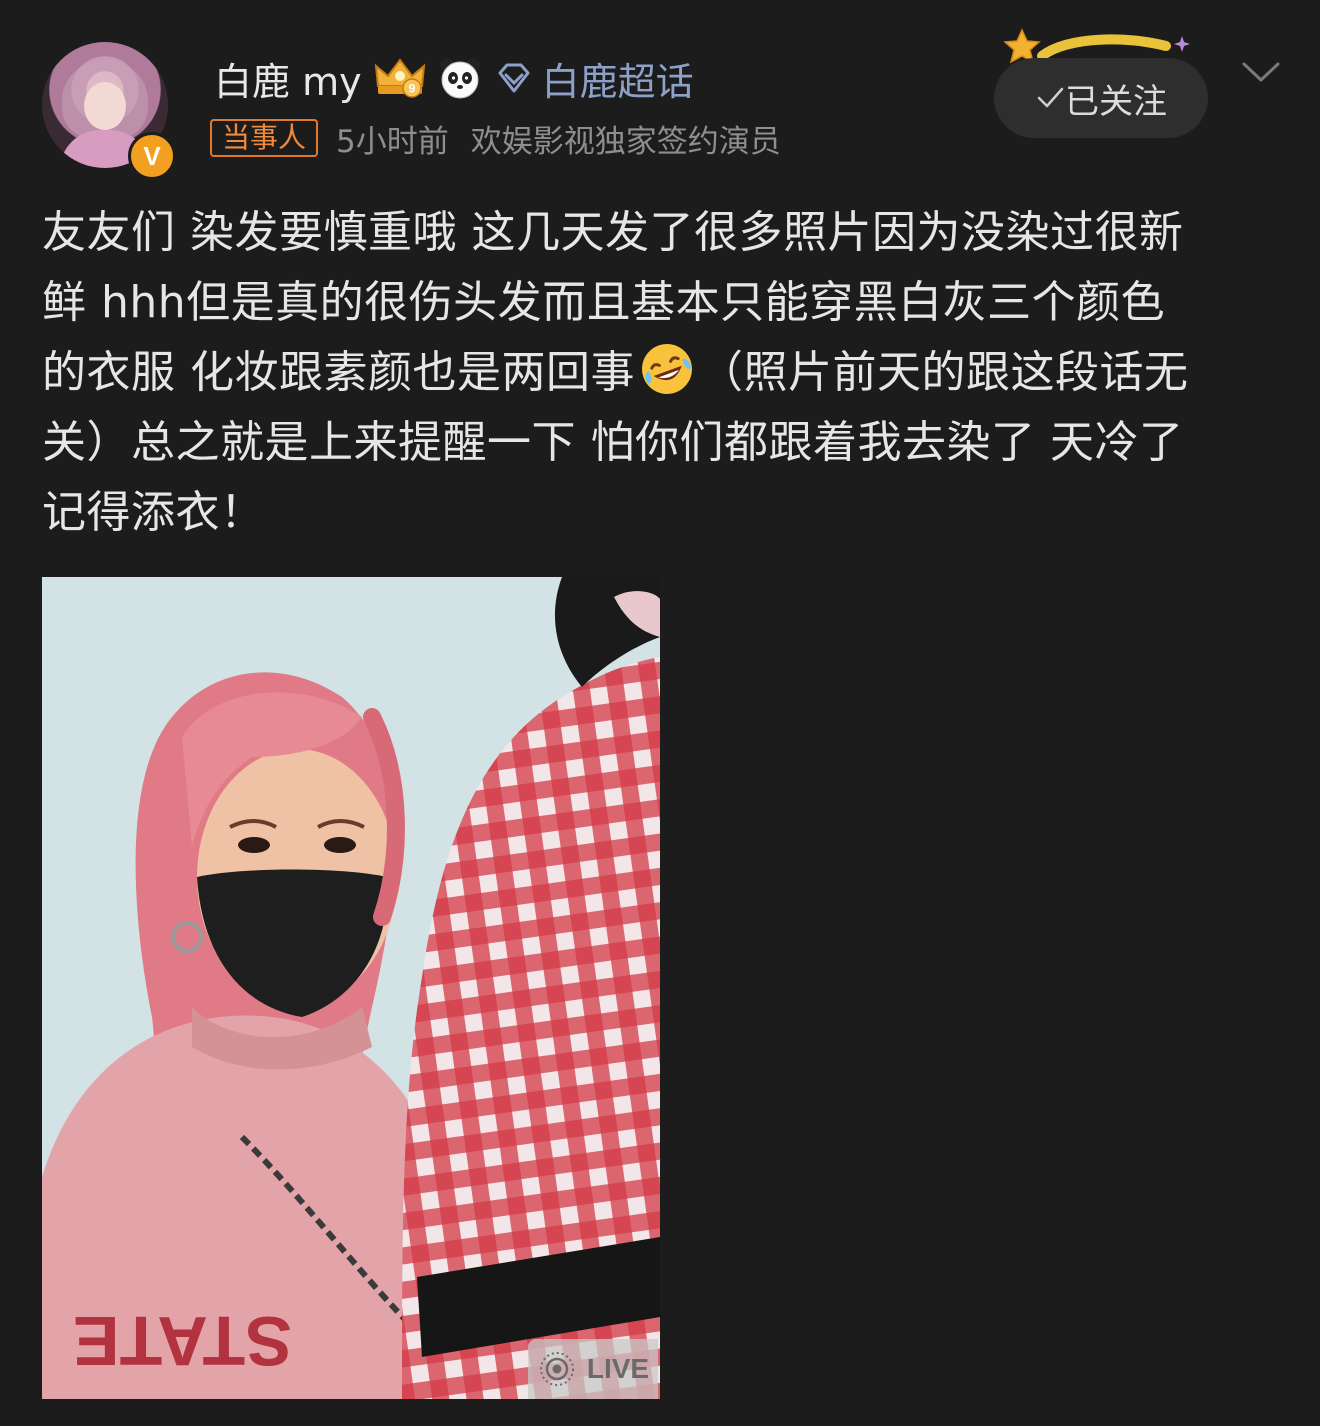 This screenshot has width=1320, height=1426. I want to click on live-photo-icon, so click(556, 1369).